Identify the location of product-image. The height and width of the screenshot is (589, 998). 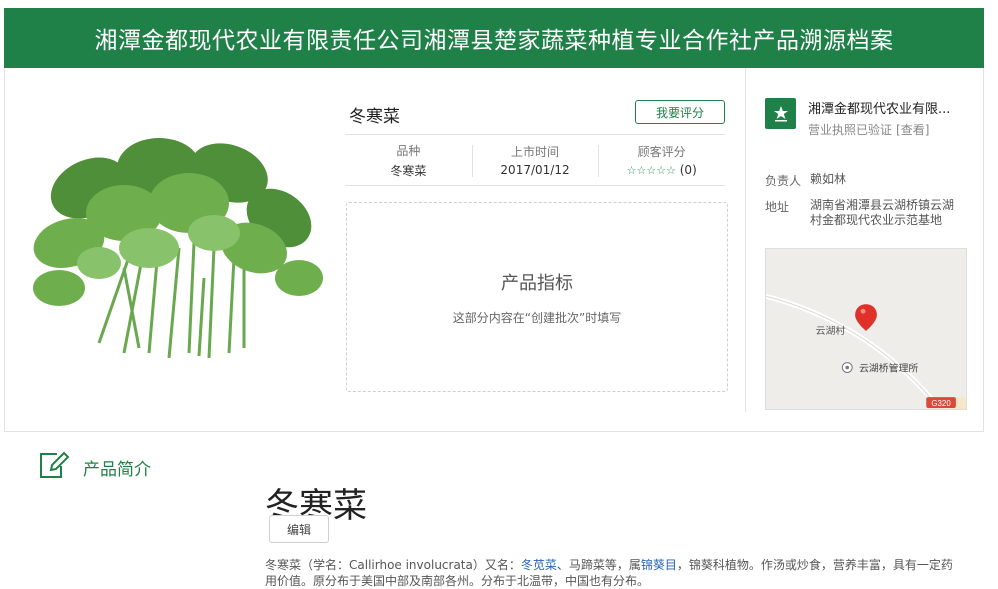
(178, 248).